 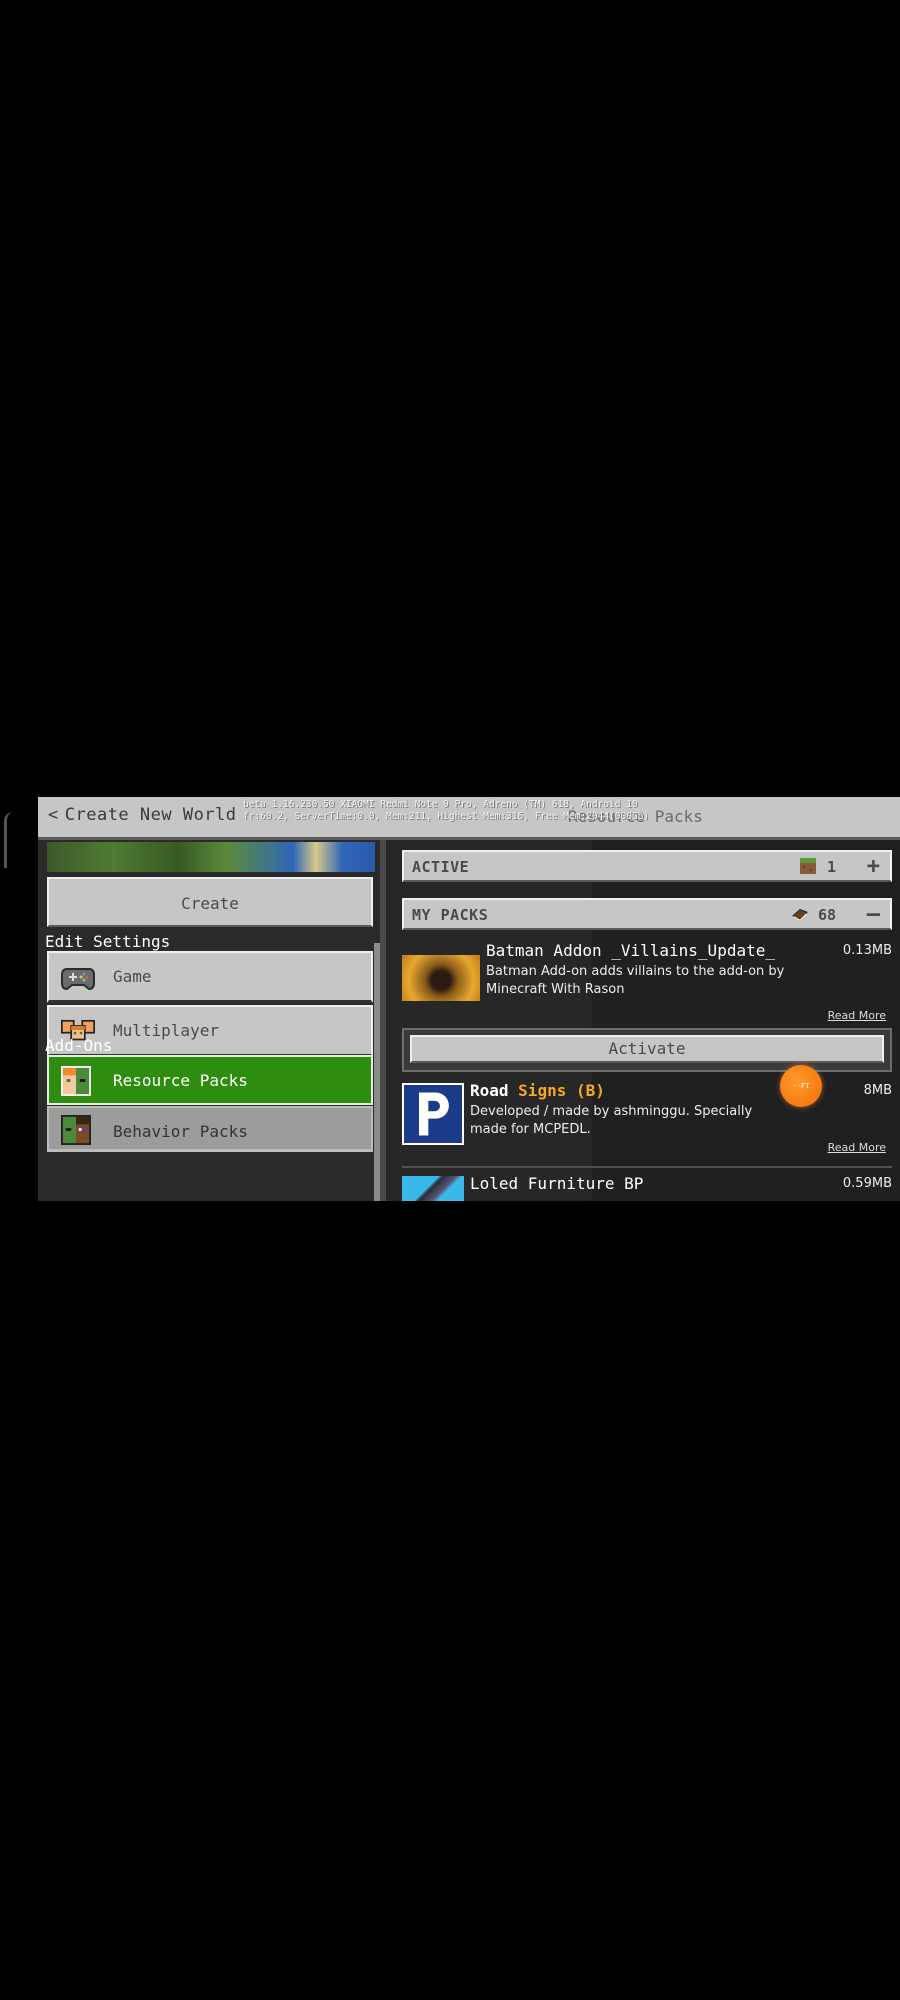 What do you see at coordinates (180, 1080) in the screenshot?
I see `menu-item-label: Resource Packs` at bounding box center [180, 1080].